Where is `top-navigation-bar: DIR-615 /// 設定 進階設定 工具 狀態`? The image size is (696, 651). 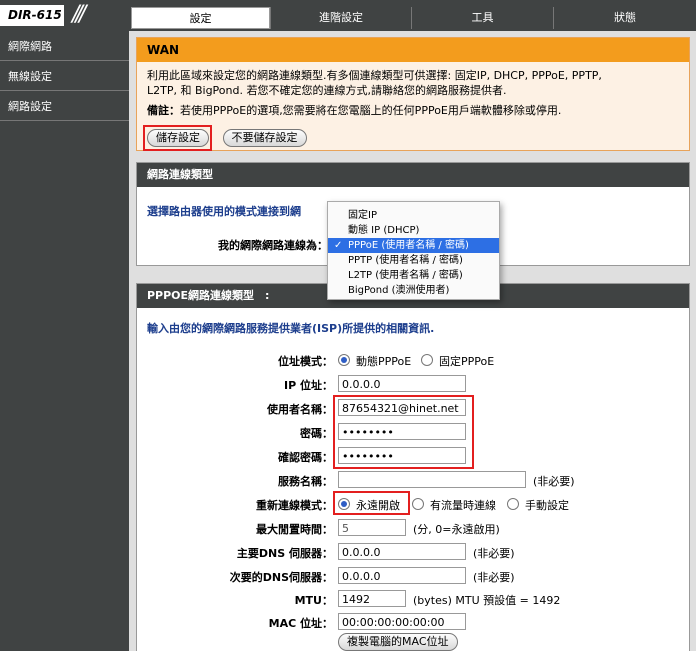
top-navigation-bar: DIR-615 /// 設定 進階設定 工具 狀態 is located at coordinates (348, 15).